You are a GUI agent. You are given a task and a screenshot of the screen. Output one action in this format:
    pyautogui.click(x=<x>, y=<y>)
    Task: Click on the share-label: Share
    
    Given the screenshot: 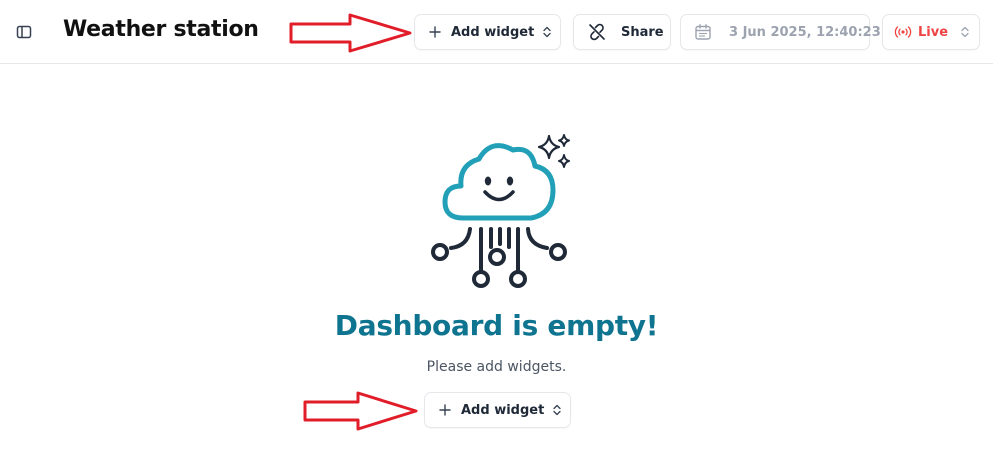 What is the action you would take?
    pyautogui.click(x=642, y=32)
    